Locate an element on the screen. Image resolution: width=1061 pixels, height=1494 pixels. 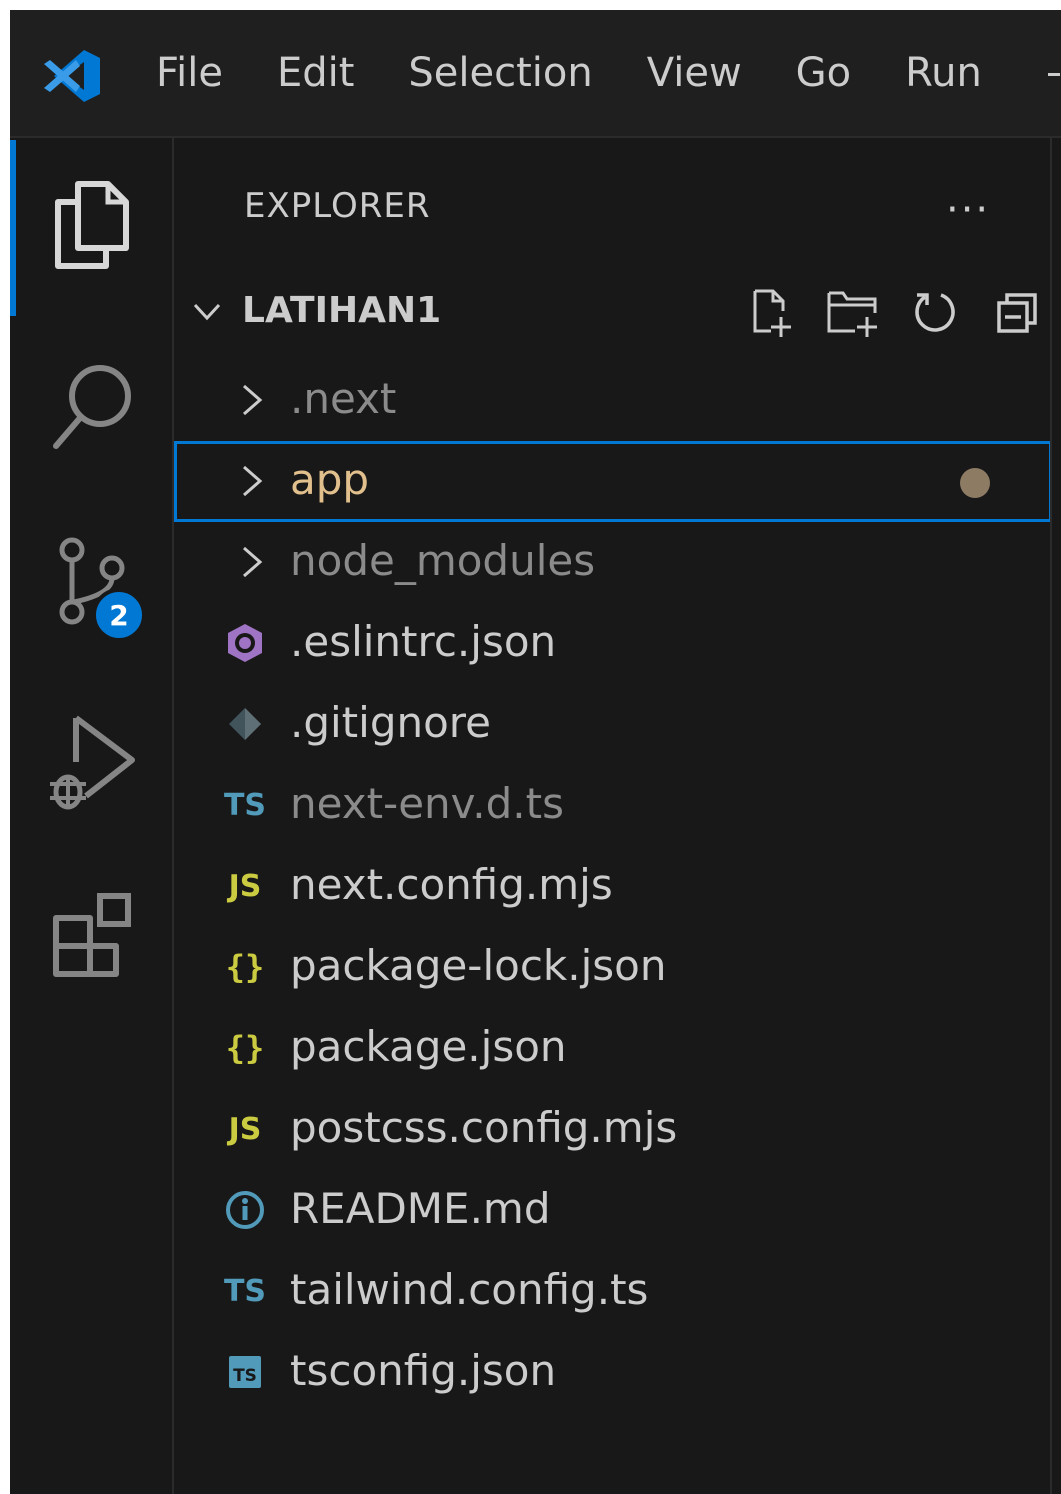
vscode-logo-icon is located at coordinates (72, 76).